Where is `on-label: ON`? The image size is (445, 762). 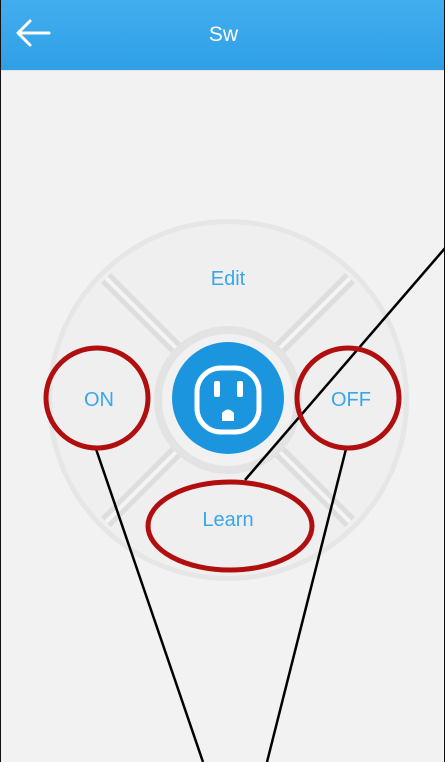
on-label: ON is located at coordinates (99, 400).